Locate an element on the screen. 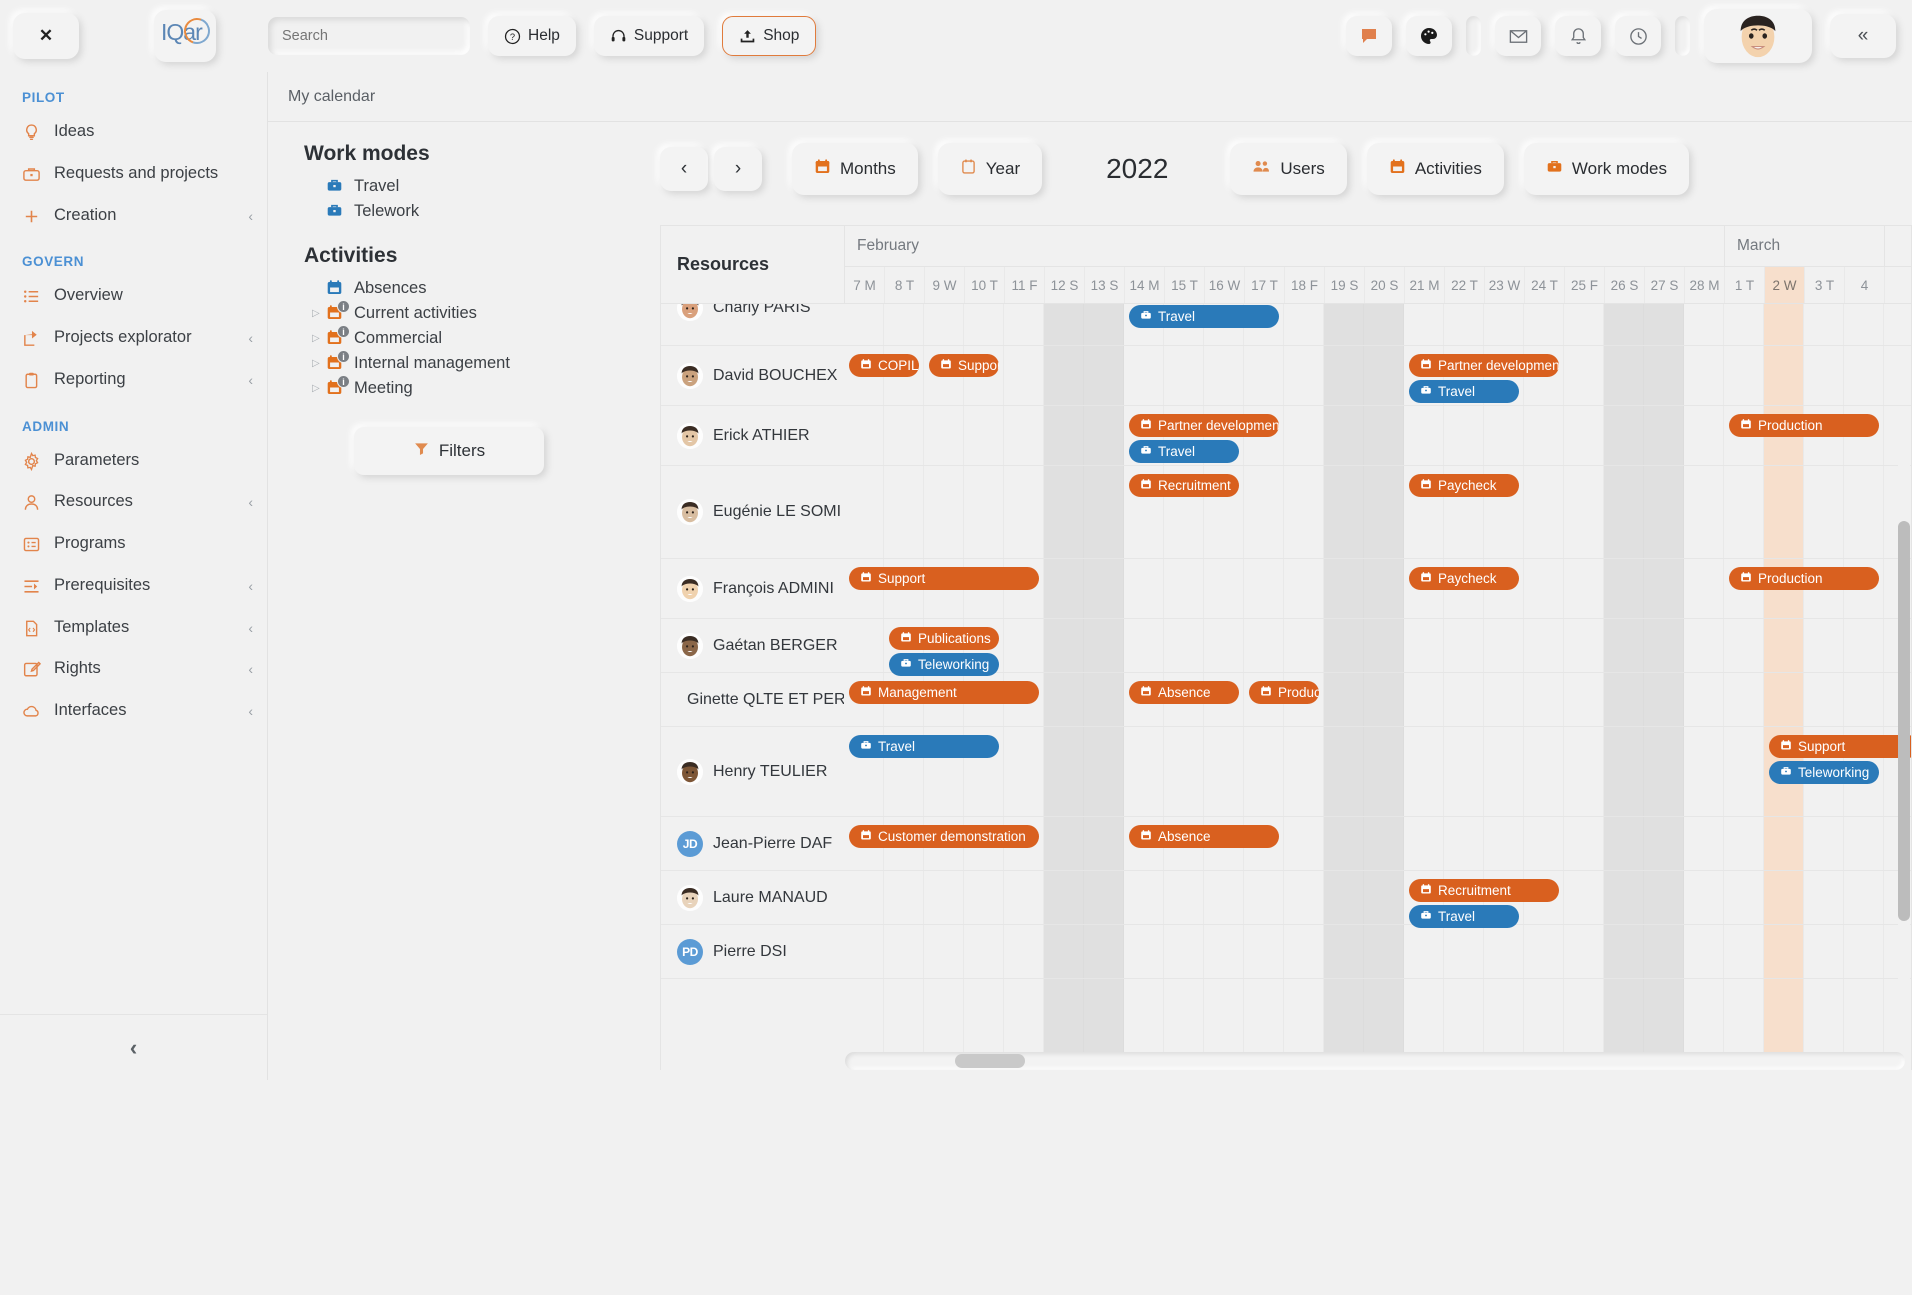 The height and width of the screenshot is (1295, 1912). day-cell: 22 T is located at coordinates (1465, 285).